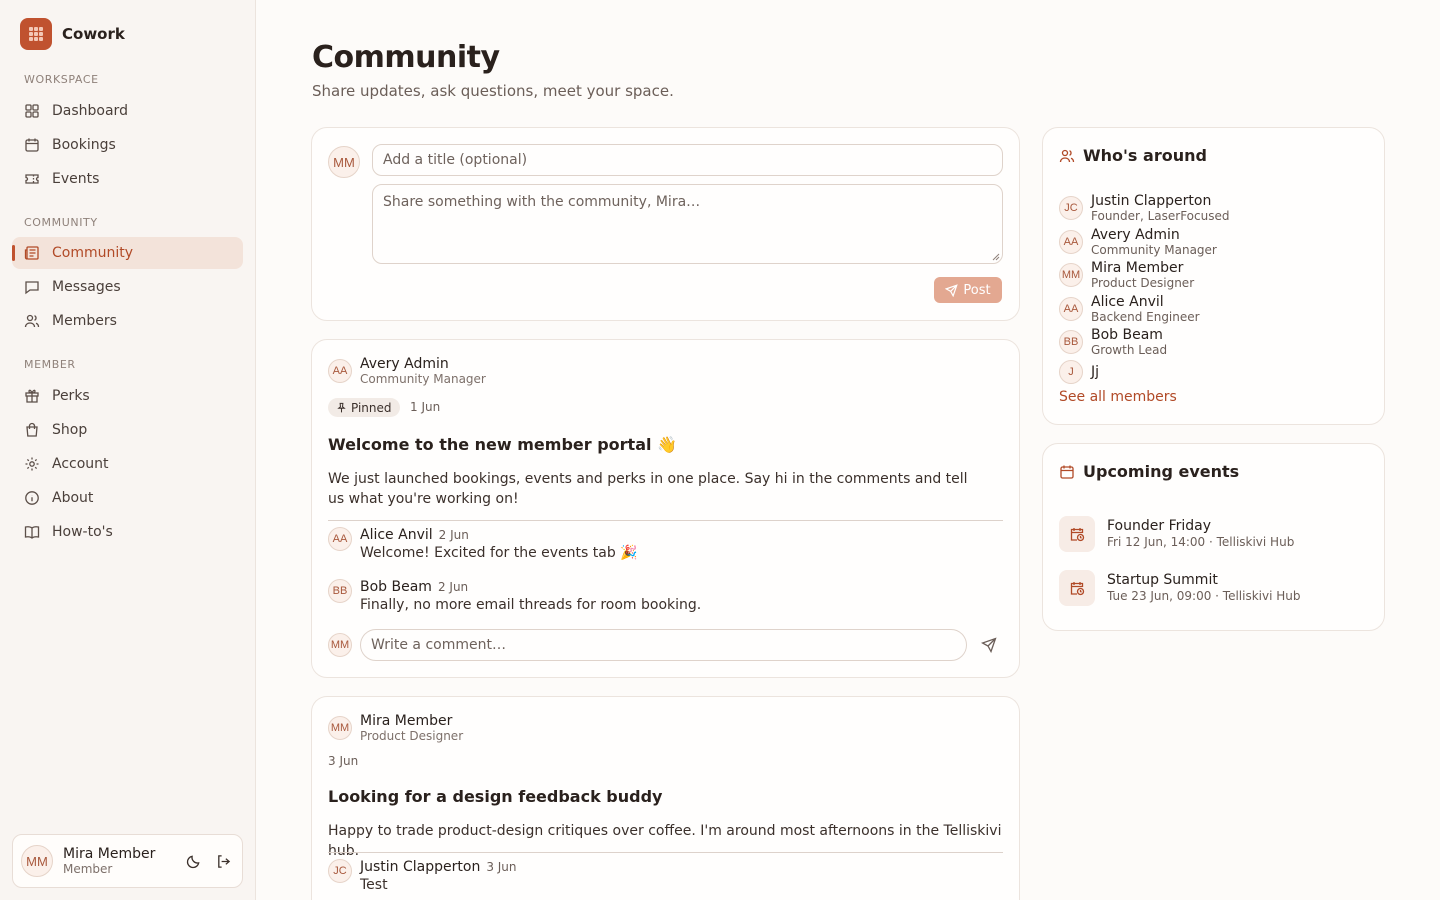 Image resolution: width=1440 pixels, height=900 pixels. I want to click on member-row: AA Alice Anvil Backend Engineer, so click(1129, 309).